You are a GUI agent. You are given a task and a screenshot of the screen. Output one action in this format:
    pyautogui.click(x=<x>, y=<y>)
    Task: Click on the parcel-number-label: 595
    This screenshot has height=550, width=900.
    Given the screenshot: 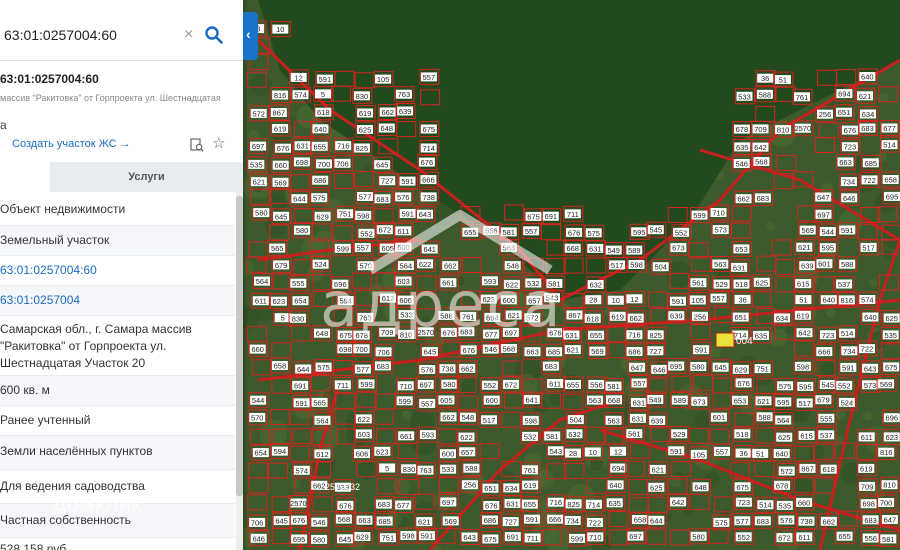 What is the action you would take?
    pyautogui.click(x=639, y=232)
    